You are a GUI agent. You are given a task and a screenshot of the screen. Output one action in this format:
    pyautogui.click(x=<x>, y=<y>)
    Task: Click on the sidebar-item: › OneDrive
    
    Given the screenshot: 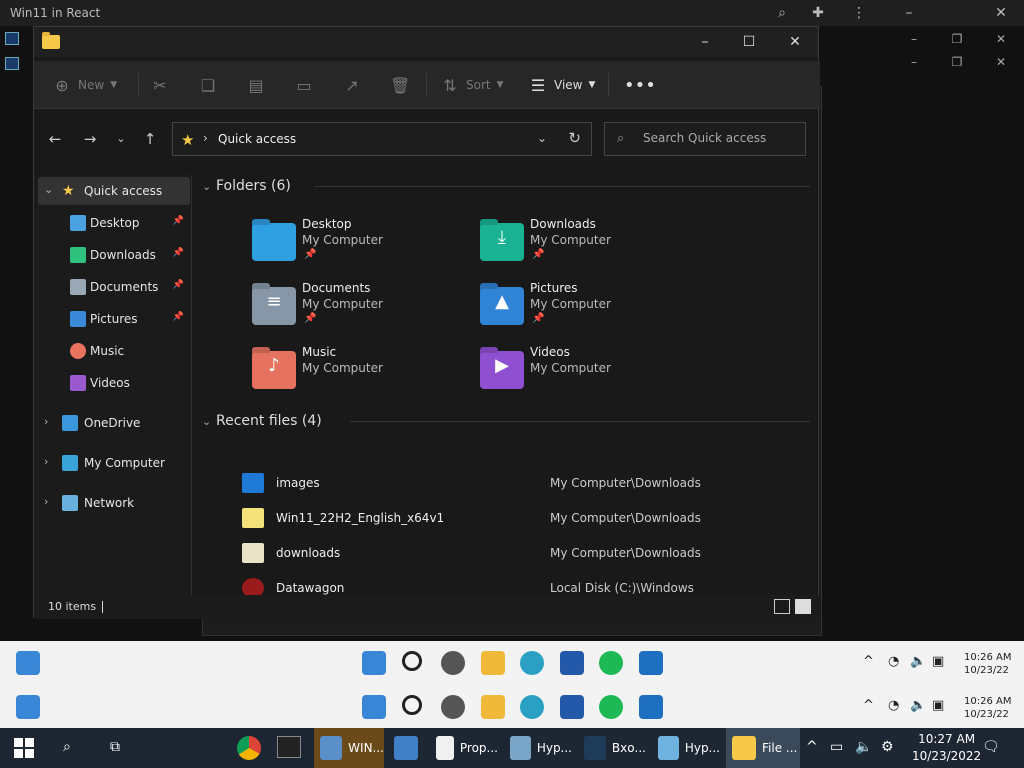 What is the action you would take?
    pyautogui.click(x=114, y=423)
    